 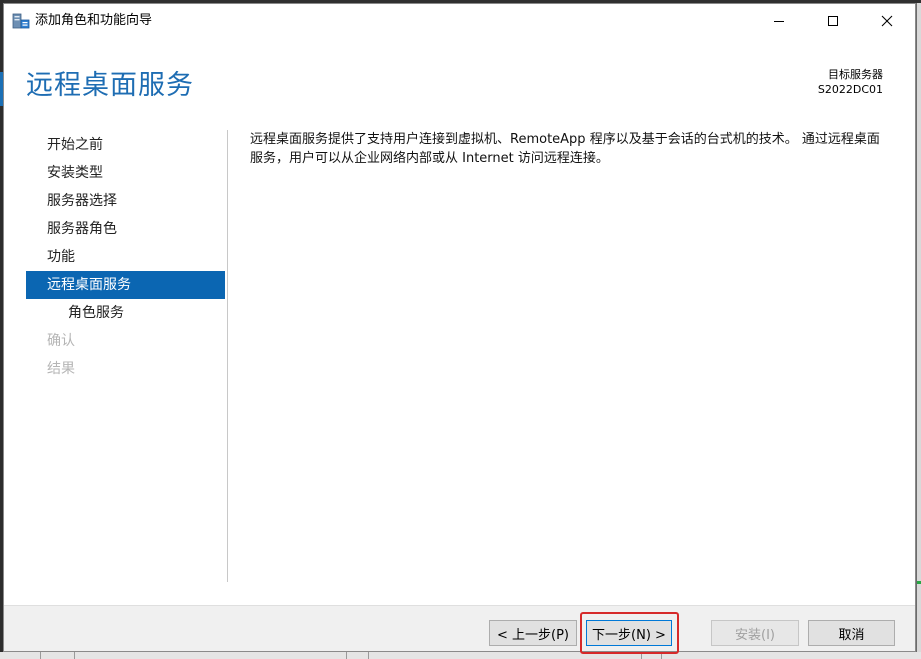 I want to click on nav-item-confirmation: 确认, so click(x=61, y=341).